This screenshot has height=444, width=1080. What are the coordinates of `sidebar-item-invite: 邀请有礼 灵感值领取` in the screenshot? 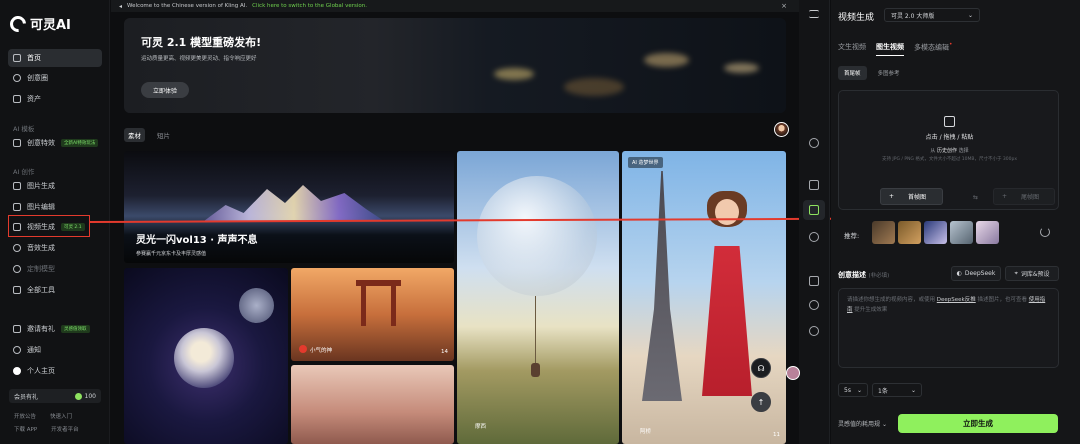 It's located at (55, 329).